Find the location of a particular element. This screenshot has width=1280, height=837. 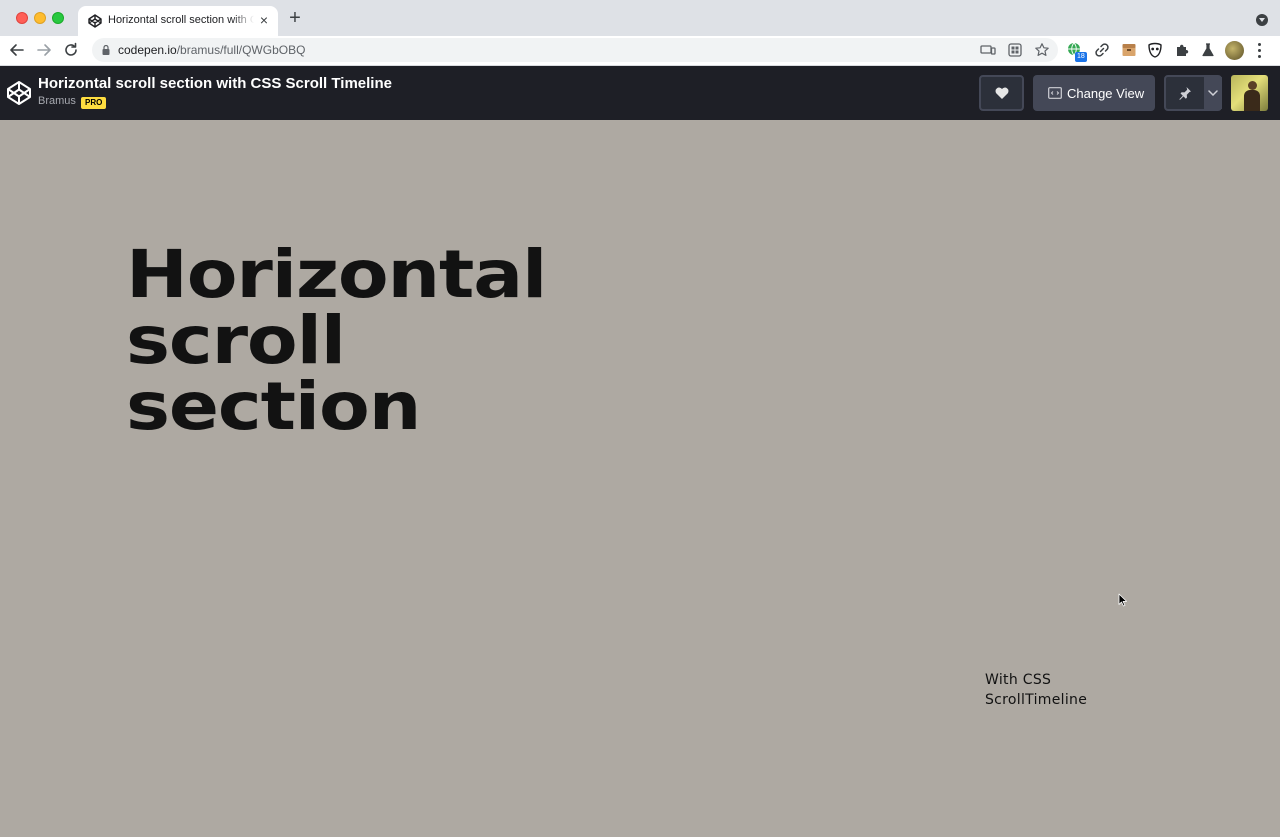

chevron-down-icon is located at coordinates (1213, 93).